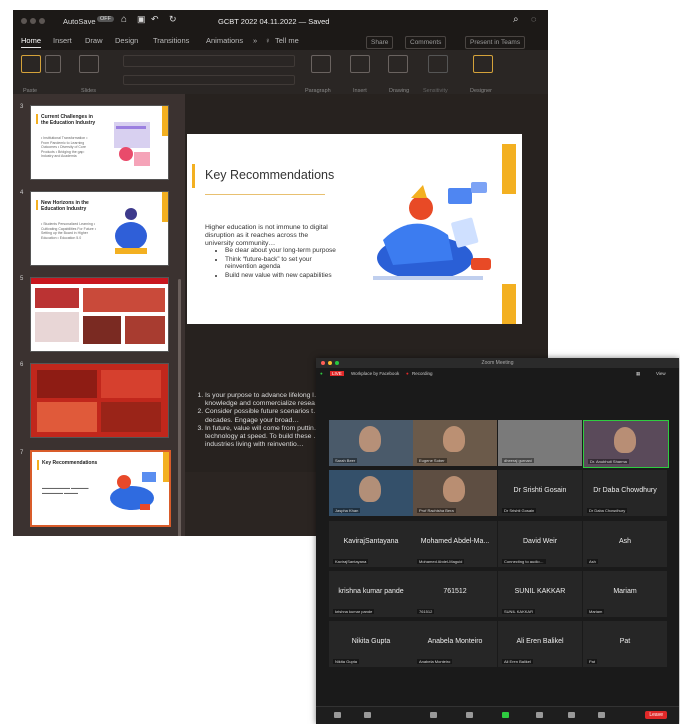 This screenshot has width=680, height=724. What do you see at coordinates (398, 64) in the screenshot?
I see `drawing-icon` at bounding box center [398, 64].